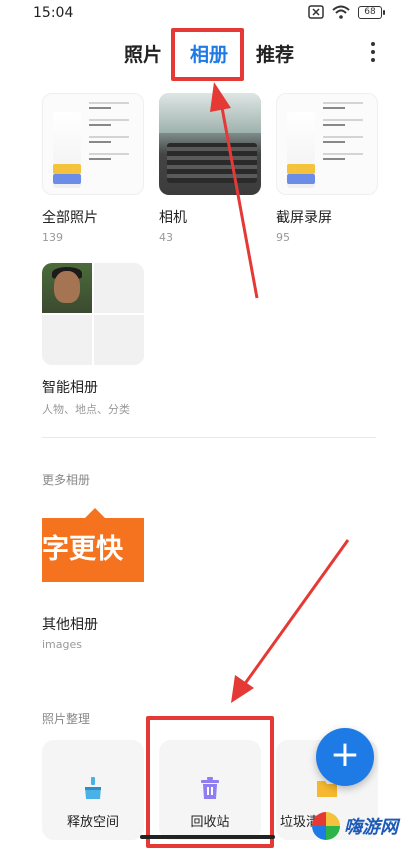 The height and width of the screenshot is (850, 416). I want to click on album-name: 全部照片, so click(70, 218).